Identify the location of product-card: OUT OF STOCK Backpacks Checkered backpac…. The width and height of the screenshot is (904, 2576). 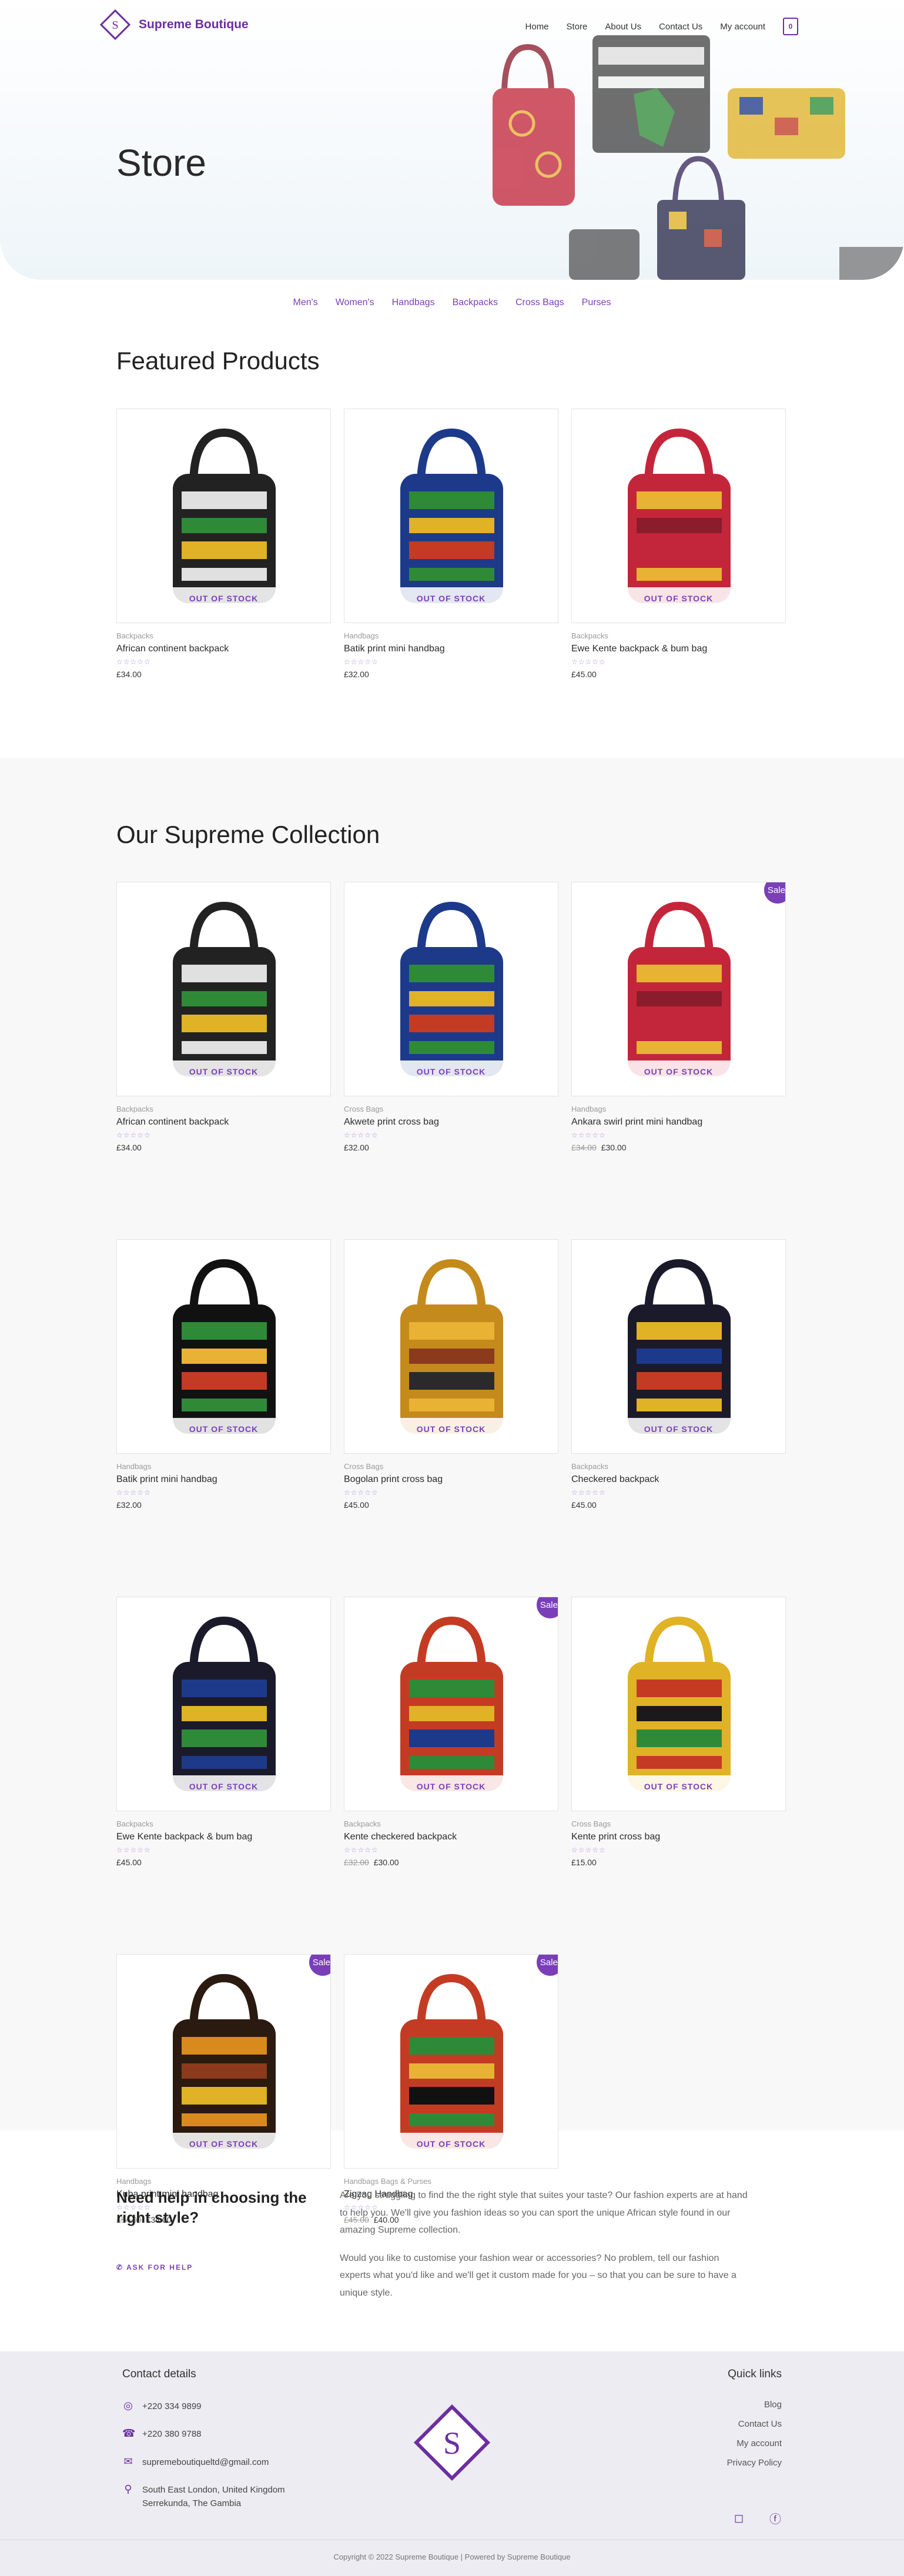
(678, 1374).